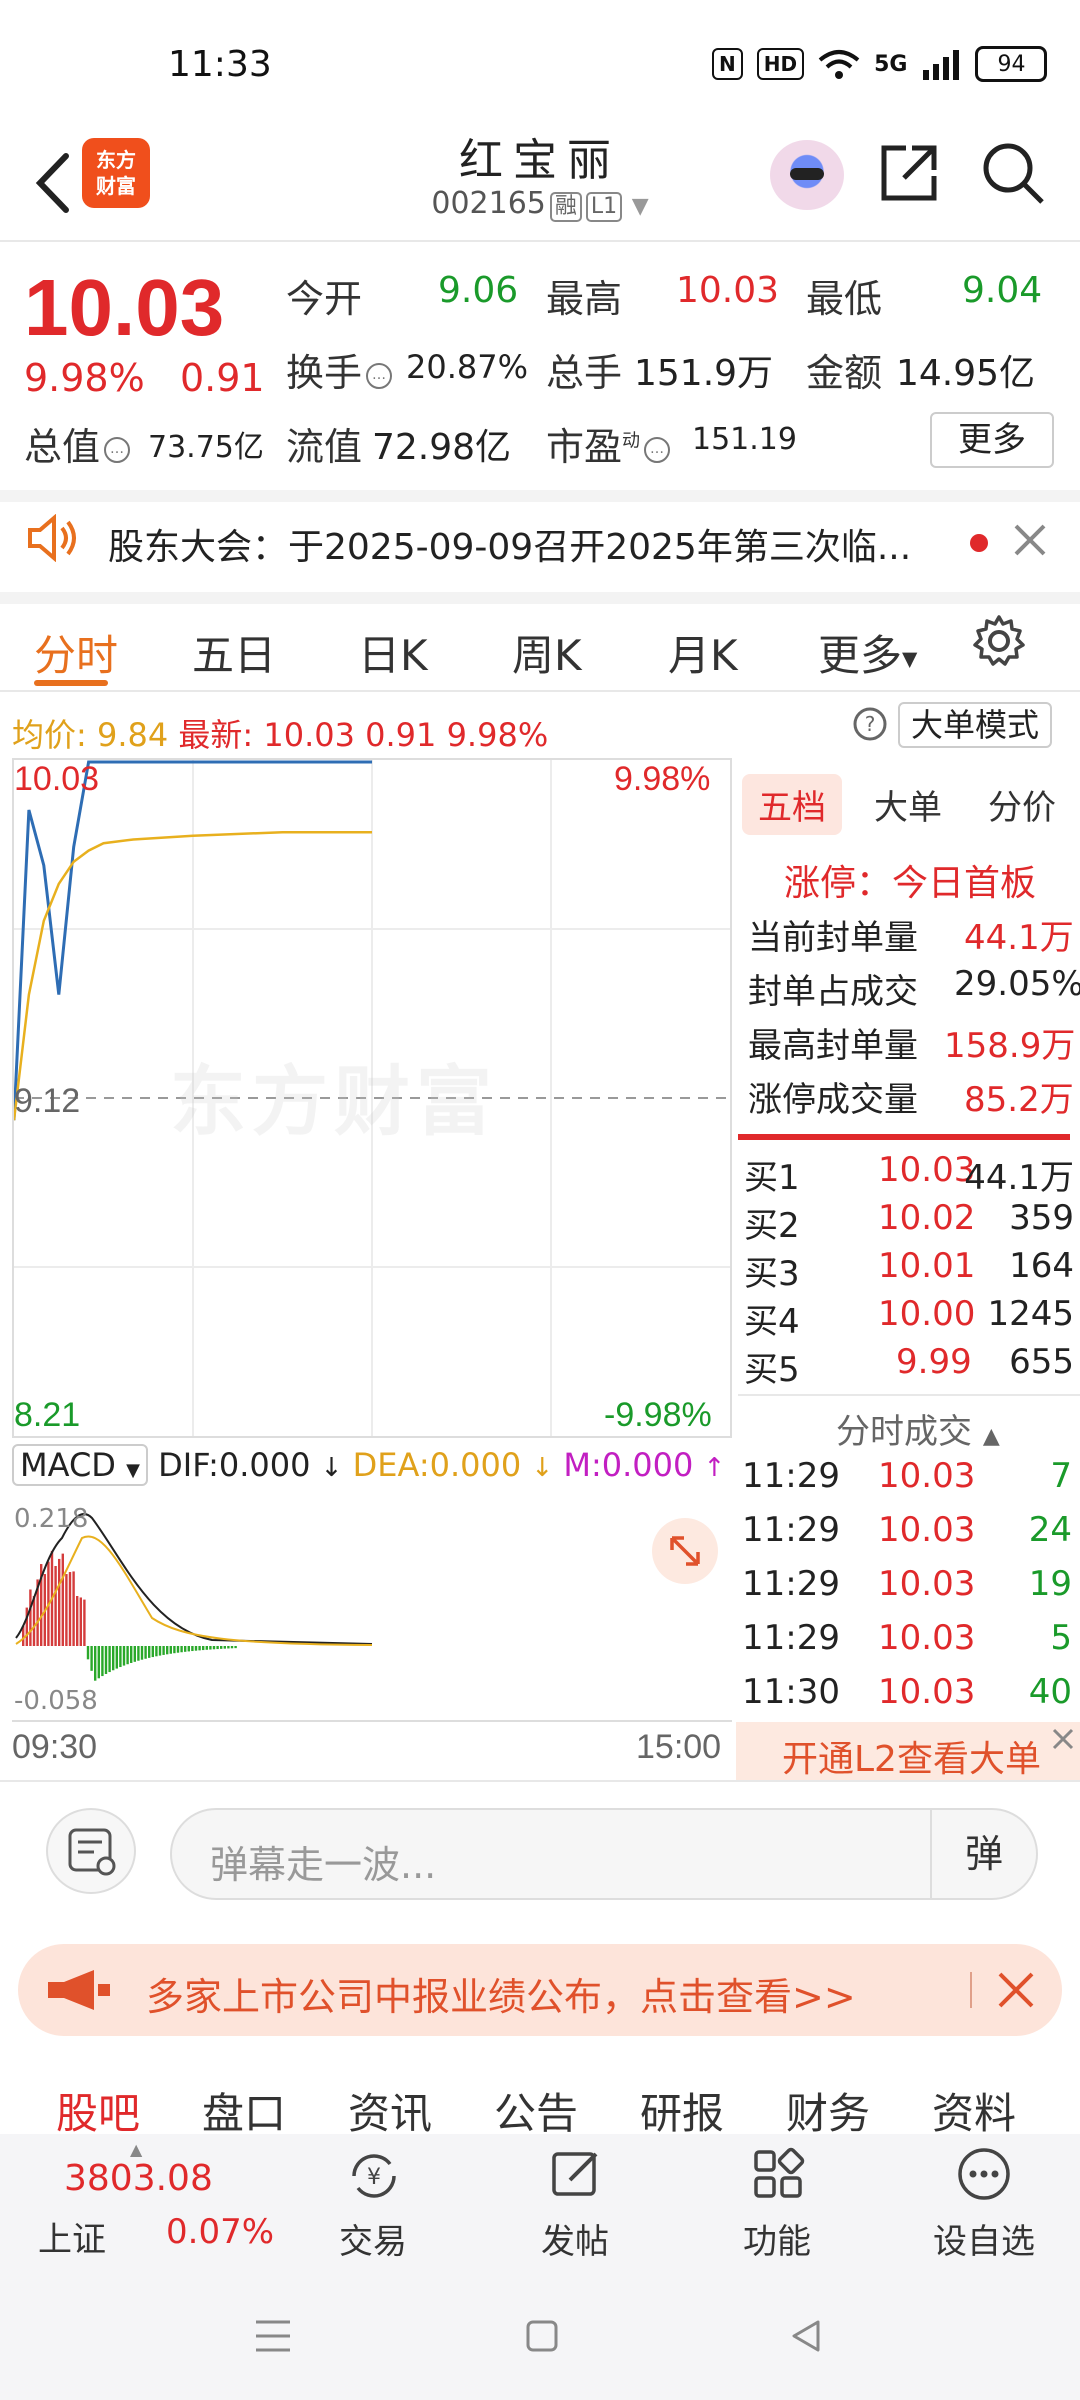 The height and width of the screenshot is (2400, 1080). What do you see at coordinates (992, 440) in the screenshot?
I see `more-button: 更多` at bounding box center [992, 440].